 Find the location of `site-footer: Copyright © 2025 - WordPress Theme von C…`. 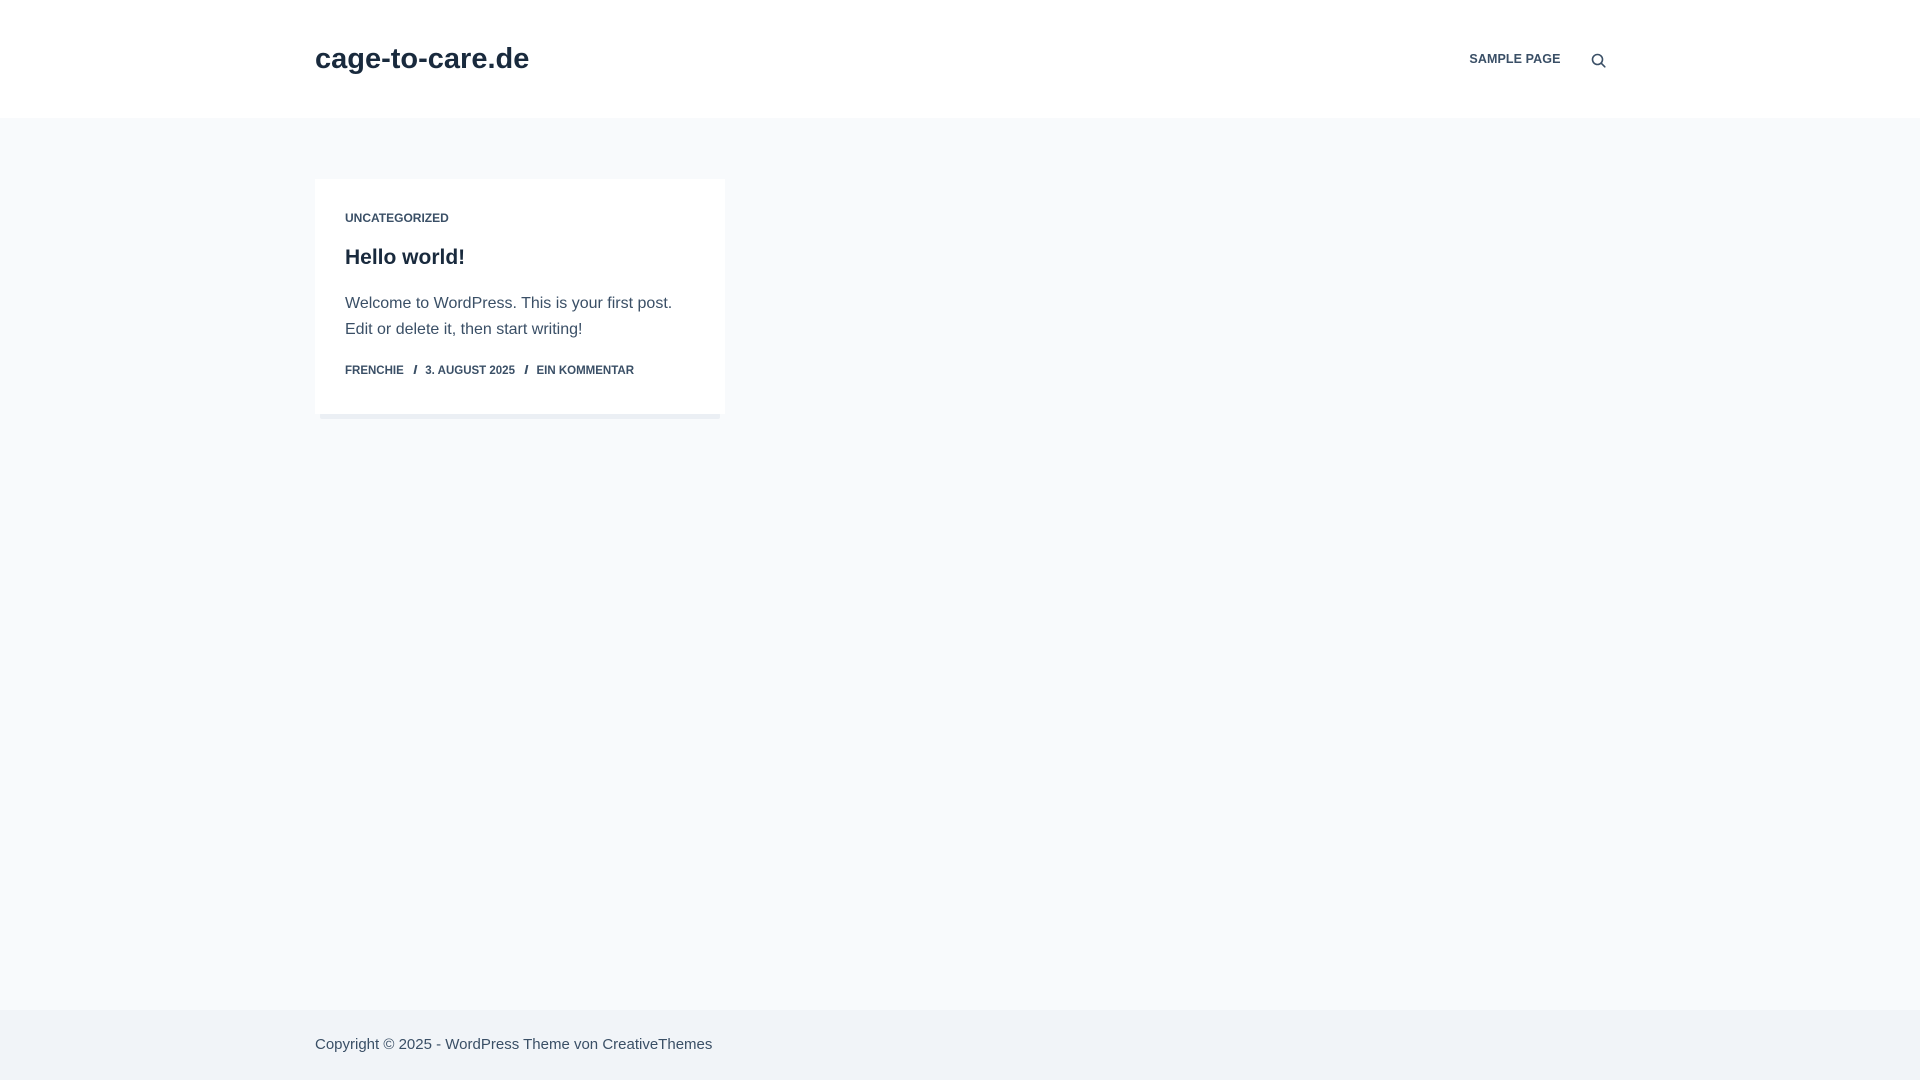

site-footer: Copyright © 2025 - WordPress Theme von C… is located at coordinates (960, 1045).